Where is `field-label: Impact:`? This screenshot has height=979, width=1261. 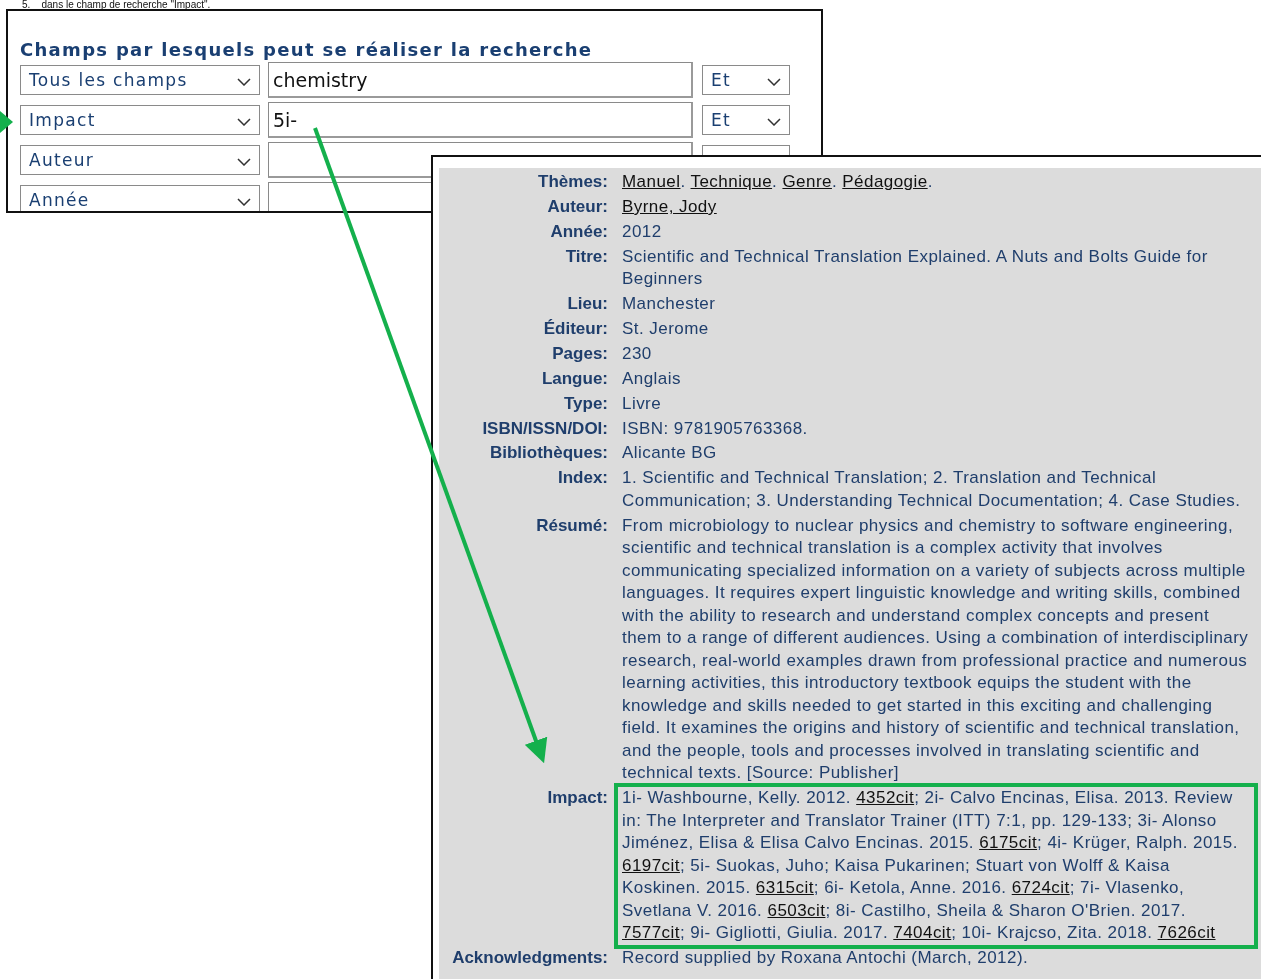 field-label: Impact: is located at coordinates (577, 798).